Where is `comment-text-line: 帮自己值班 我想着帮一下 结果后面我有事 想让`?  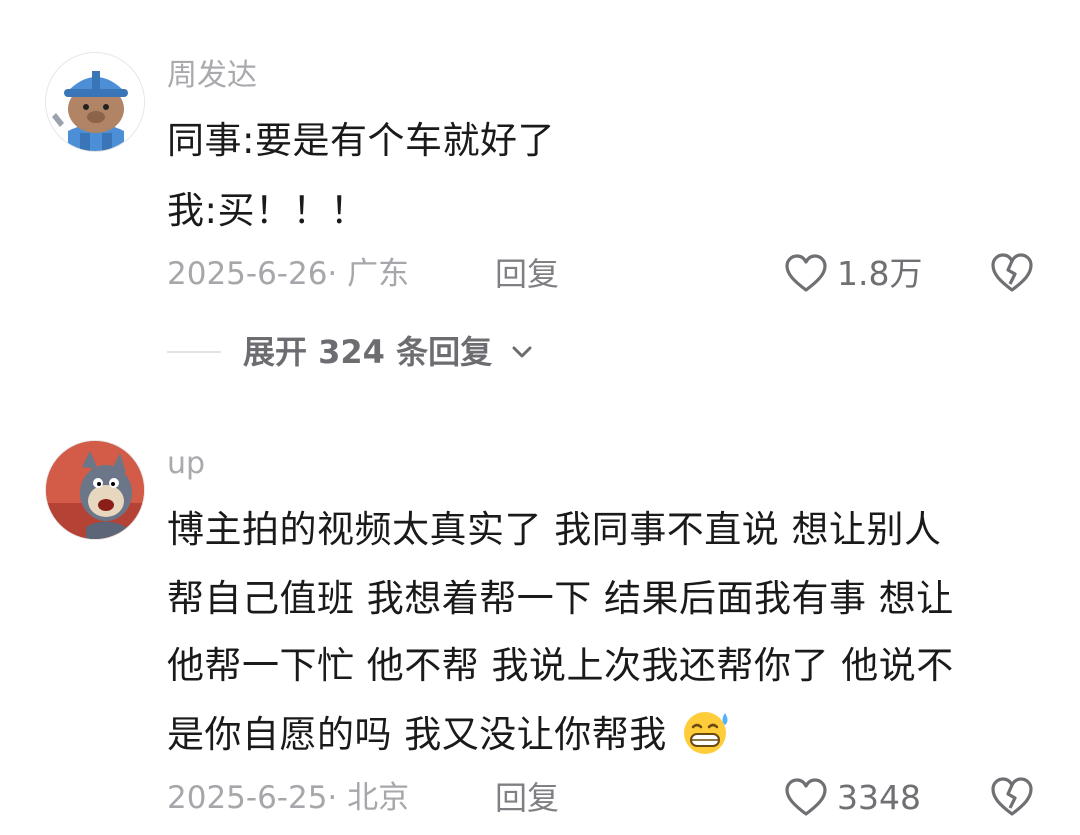
comment-text-line: 帮自己值班 我想着帮一下 结果后面我有事 想让 is located at coordinates (560, 598).